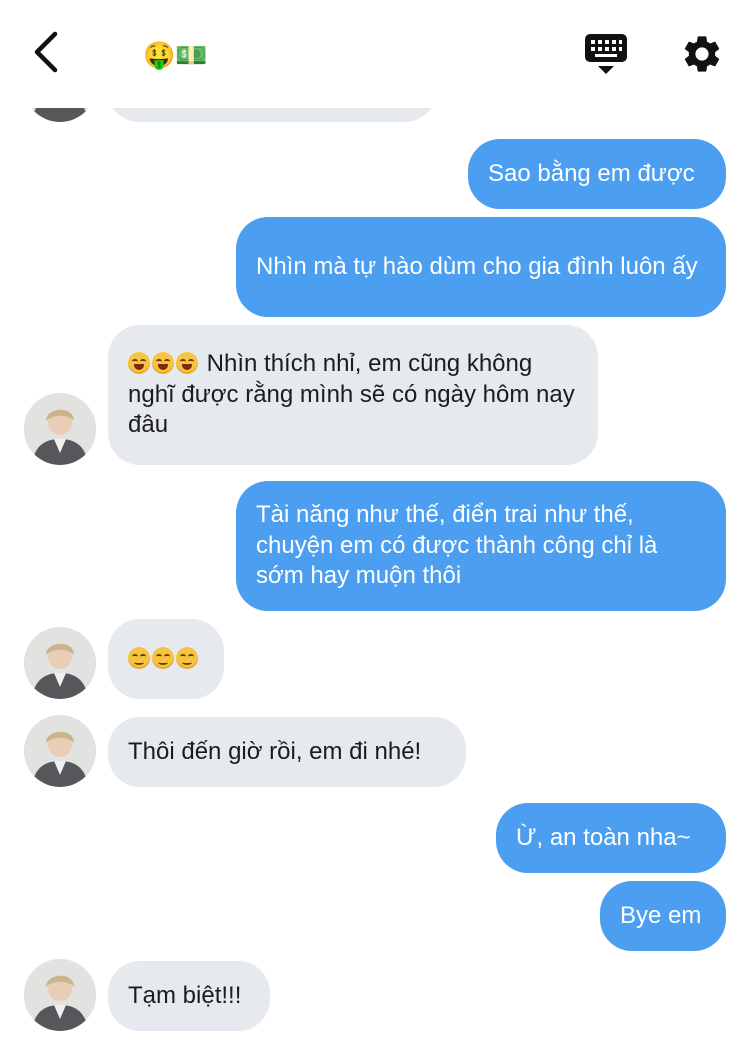 The image size is (750, 1041). I want to click on keyboard-icon, so click(606, 57).